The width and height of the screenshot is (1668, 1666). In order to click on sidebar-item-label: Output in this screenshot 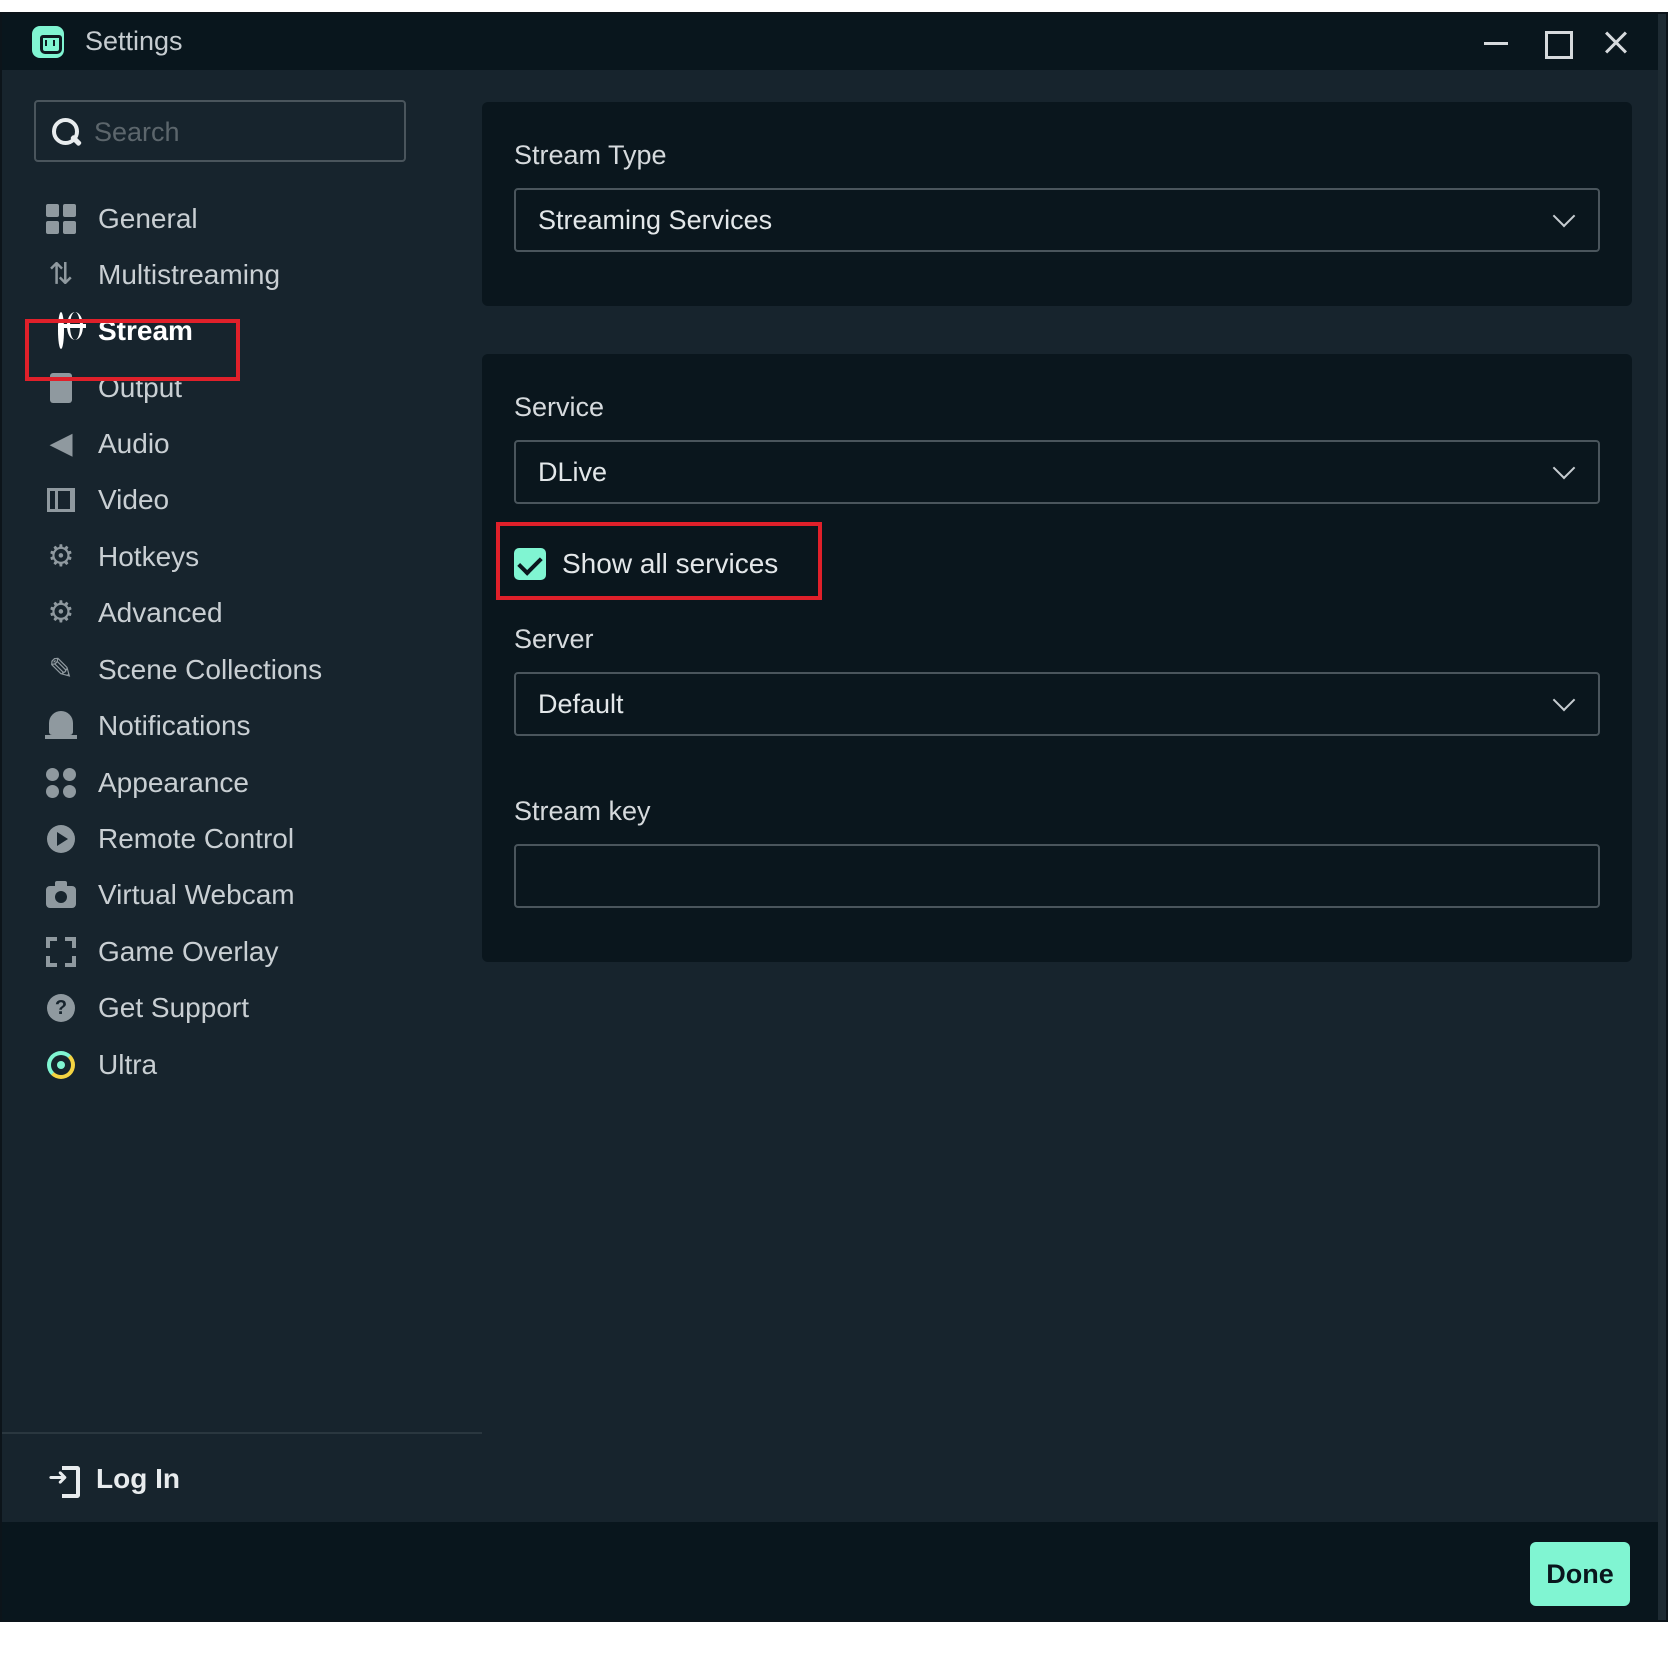, I will do `click(140, 387)`.